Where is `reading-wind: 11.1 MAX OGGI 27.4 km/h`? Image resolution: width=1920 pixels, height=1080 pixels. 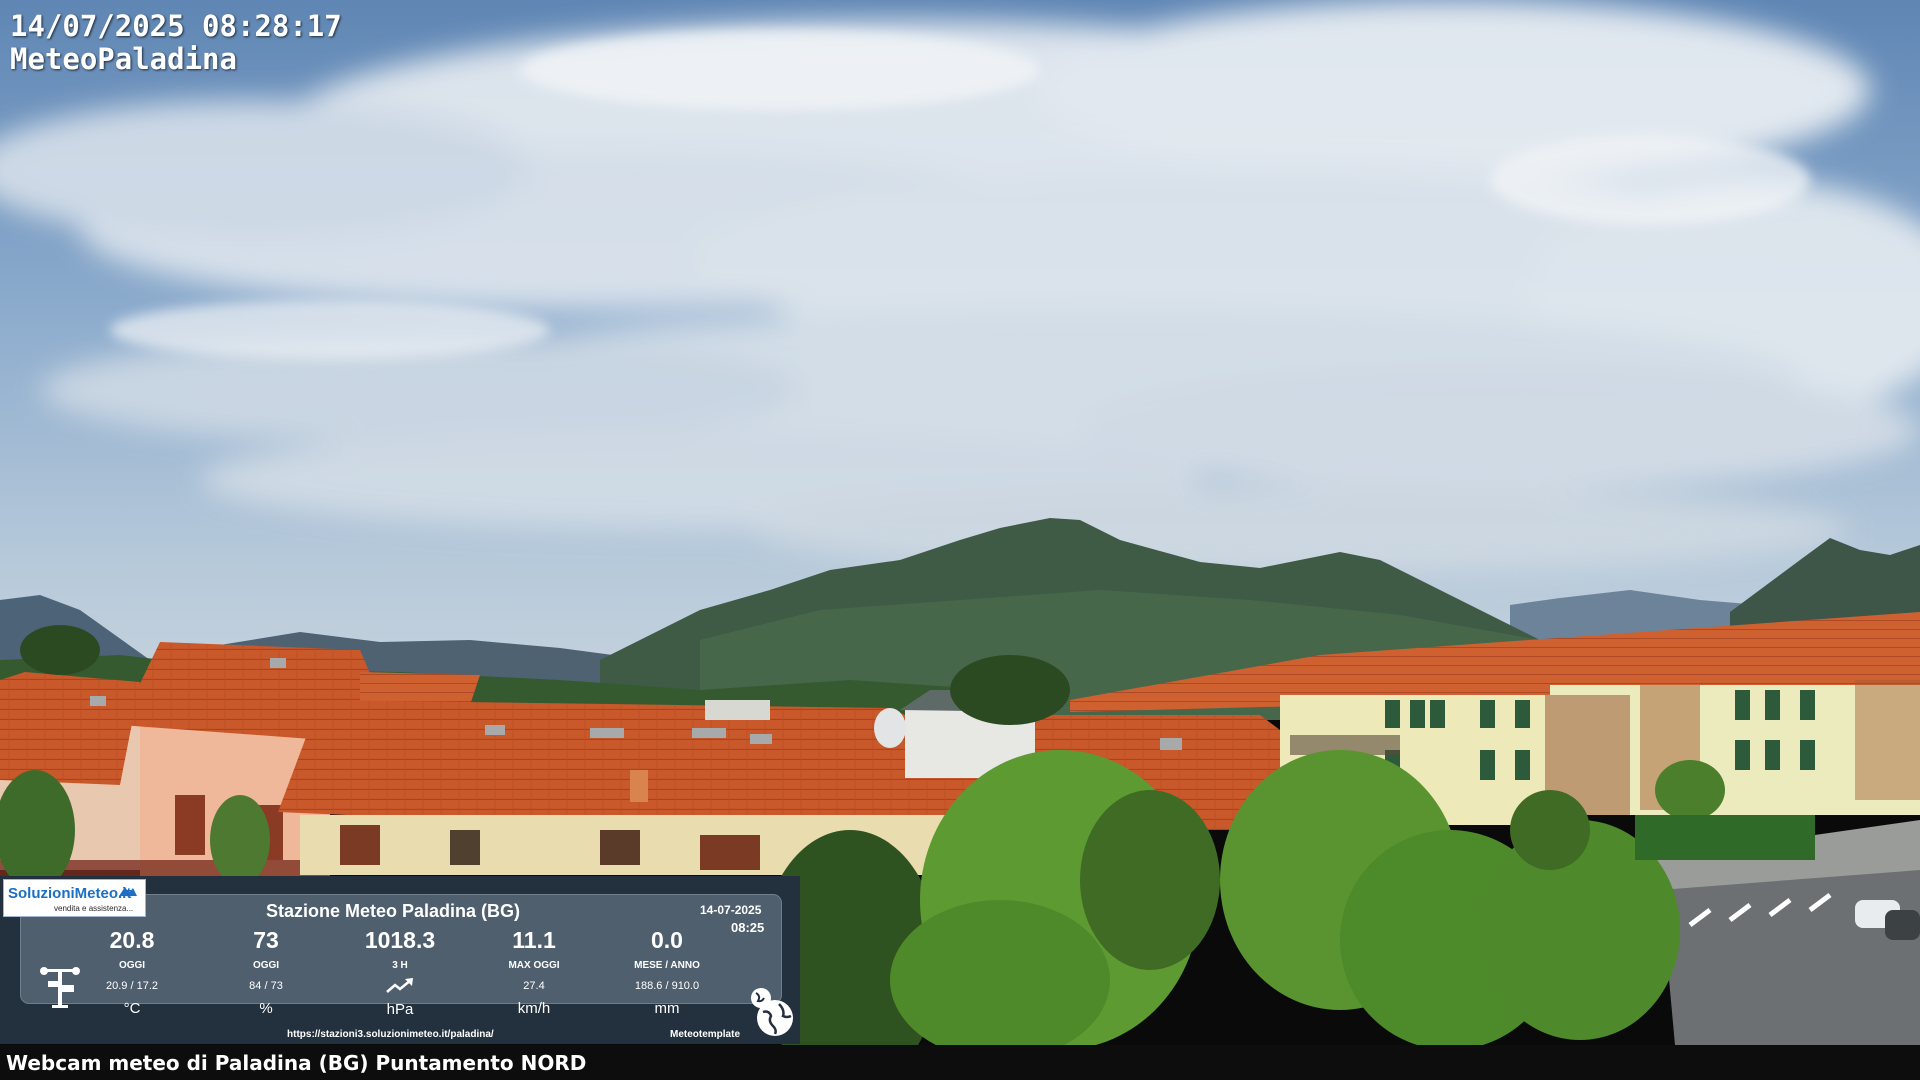 reading-wind: 11.1 MAX OGGI 27.4 km/h is located at coordinates (534, 972).